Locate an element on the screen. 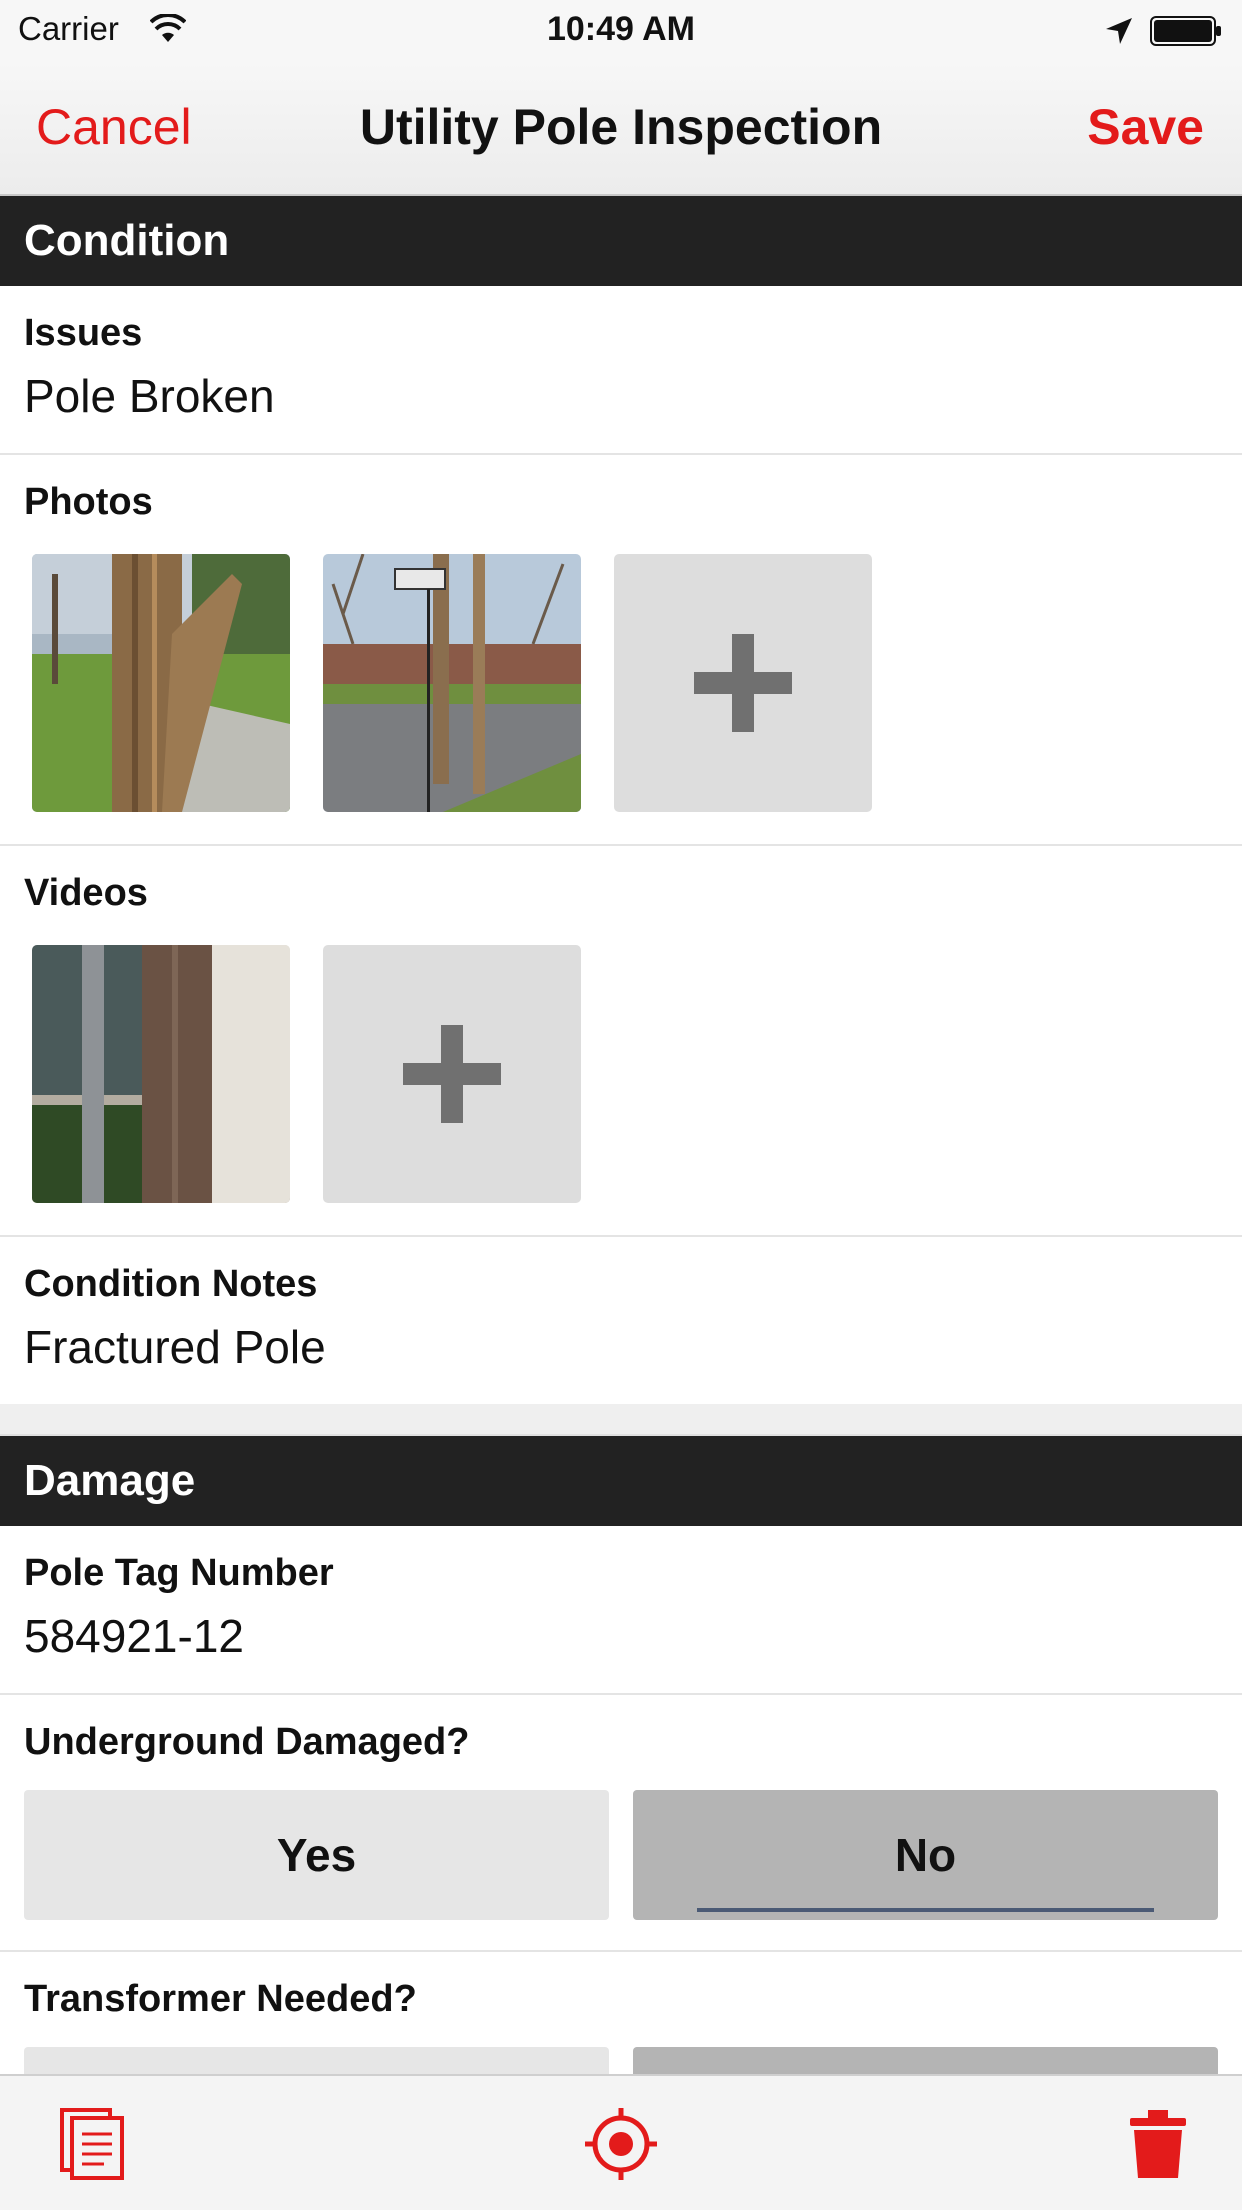 This screenshot has height=2210, width=1242. field-value: 584921-12 is located at coordinates (134, 1636).